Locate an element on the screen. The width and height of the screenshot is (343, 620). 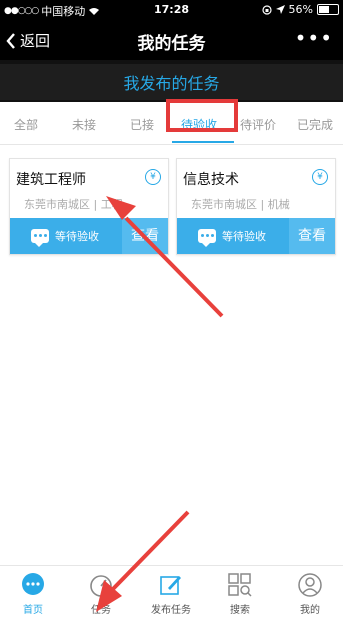
battery-icon is located at coordinates (328, 9).